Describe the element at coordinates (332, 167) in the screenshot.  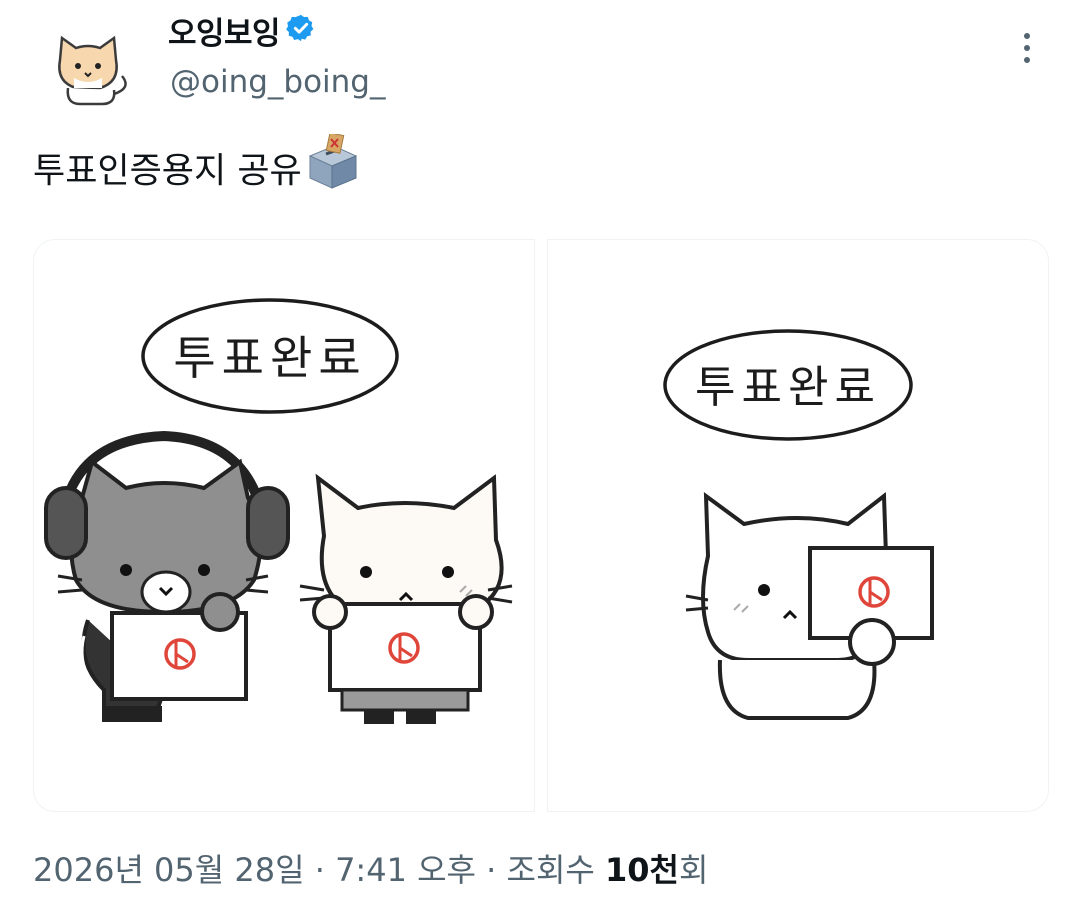
I see `ballot-box-emoji-icon` at that location.